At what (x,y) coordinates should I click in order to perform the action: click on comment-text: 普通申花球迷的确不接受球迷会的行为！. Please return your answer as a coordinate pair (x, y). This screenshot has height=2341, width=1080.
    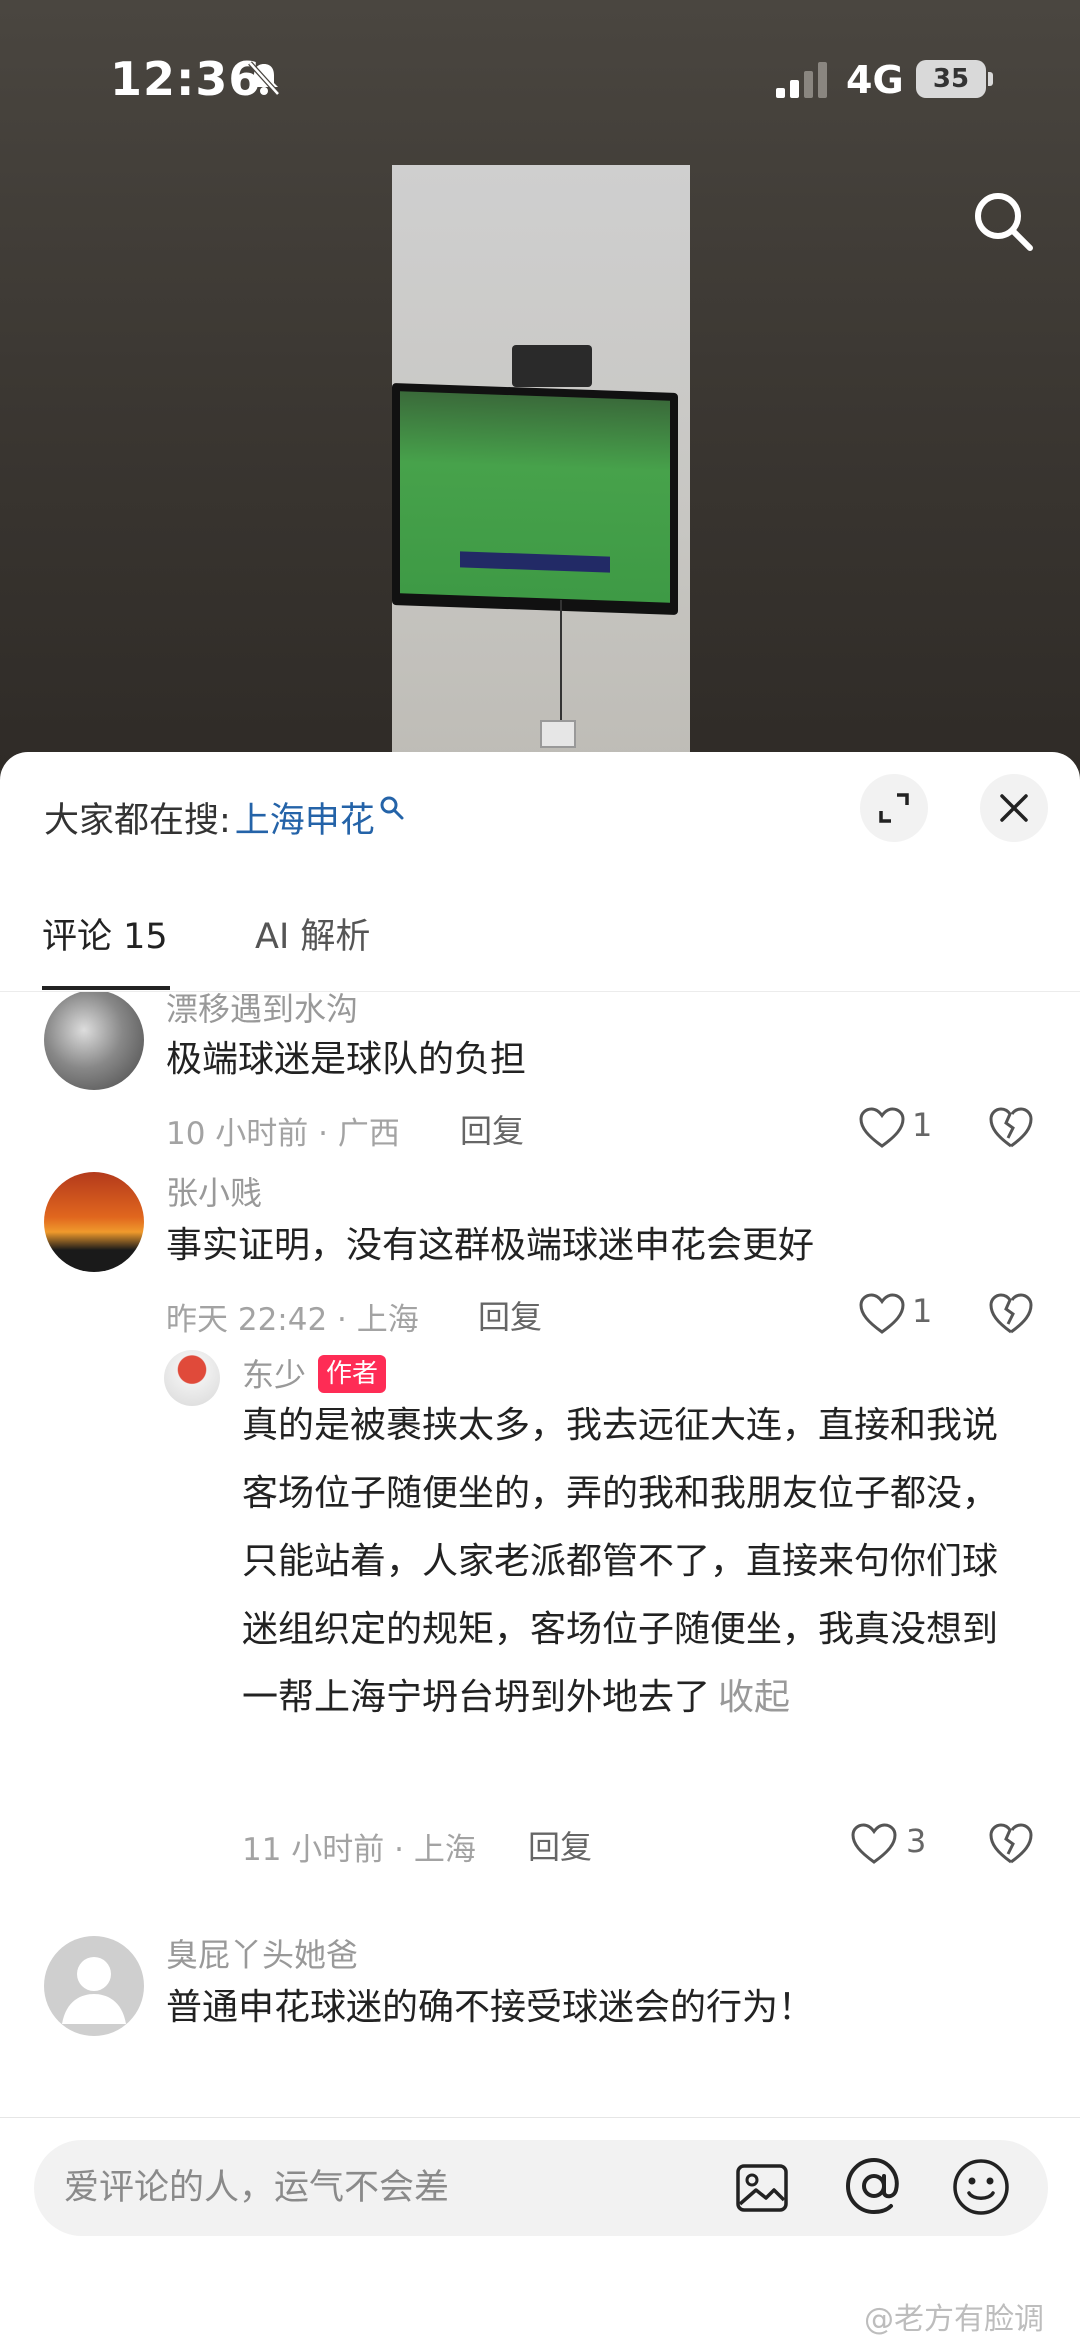
    Looking at the image, I should click on (490, 2007).